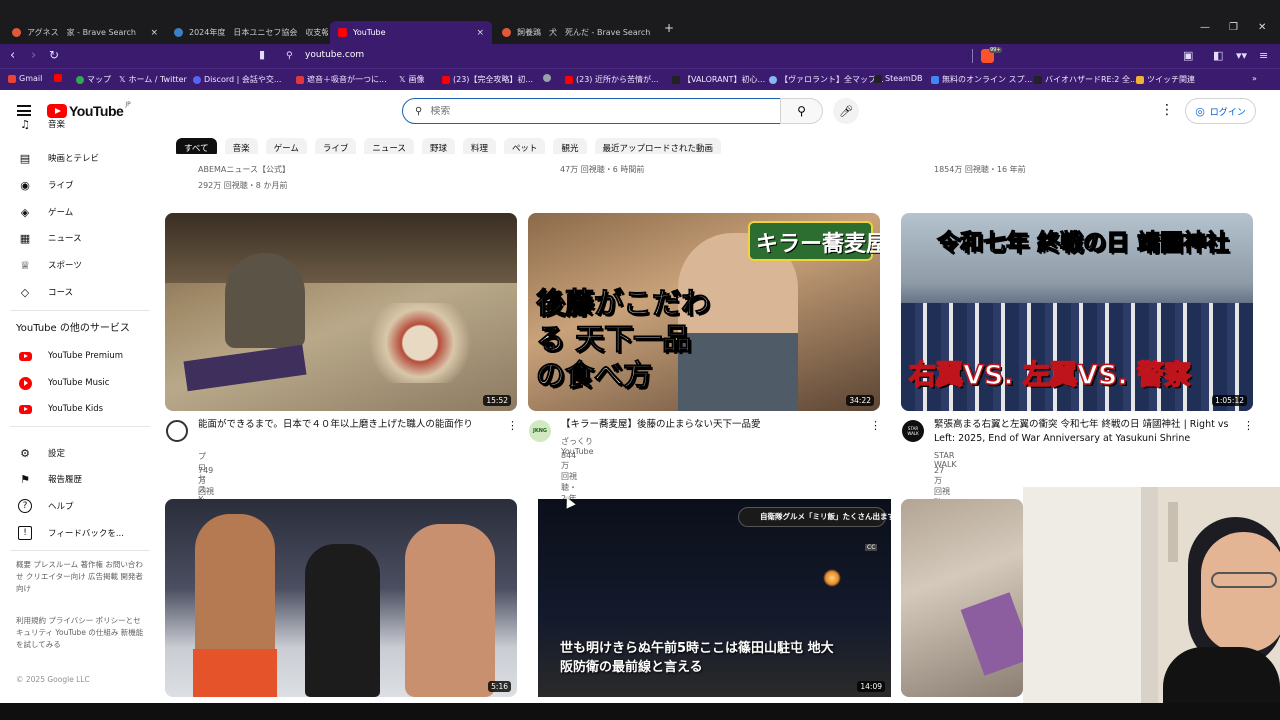 This screenshot has width=1280, height=720. I want to click on thumbnail-caption: 令和七年 終戦の日 靖國神社, so click(1082, 243).